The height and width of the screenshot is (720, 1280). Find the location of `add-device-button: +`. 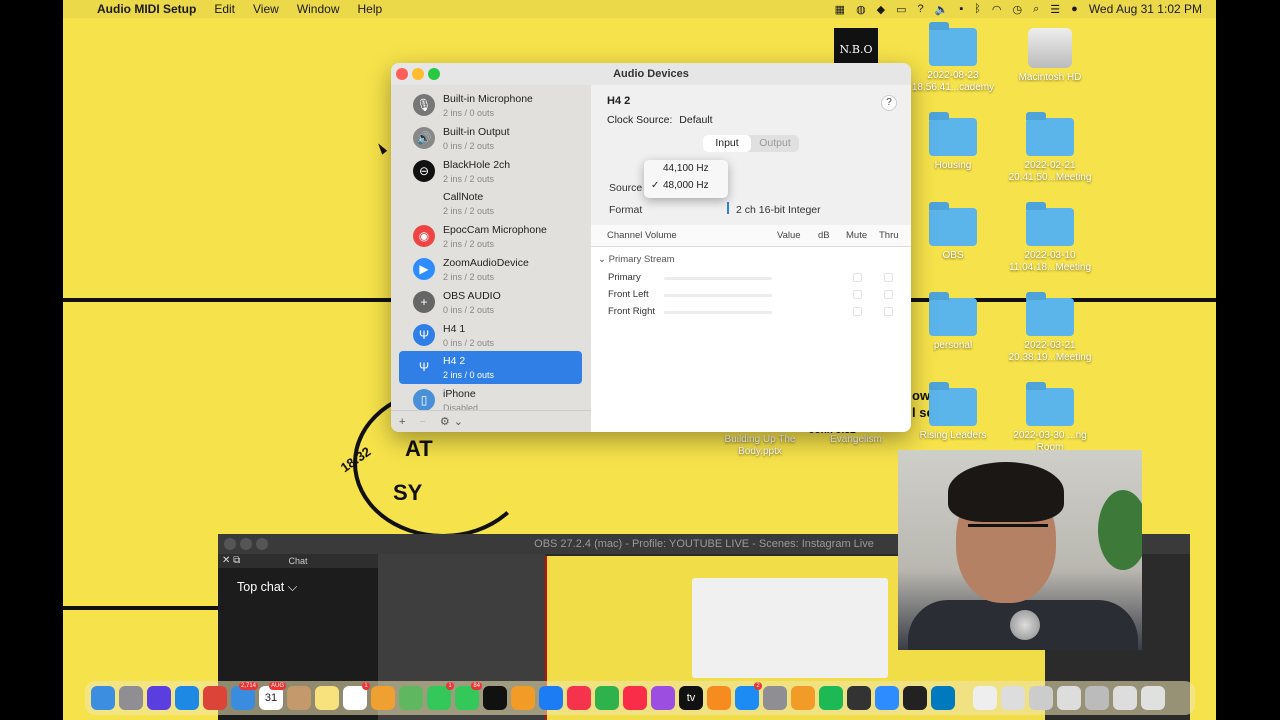

add-device-button: + is located at coordinates (402, 422).